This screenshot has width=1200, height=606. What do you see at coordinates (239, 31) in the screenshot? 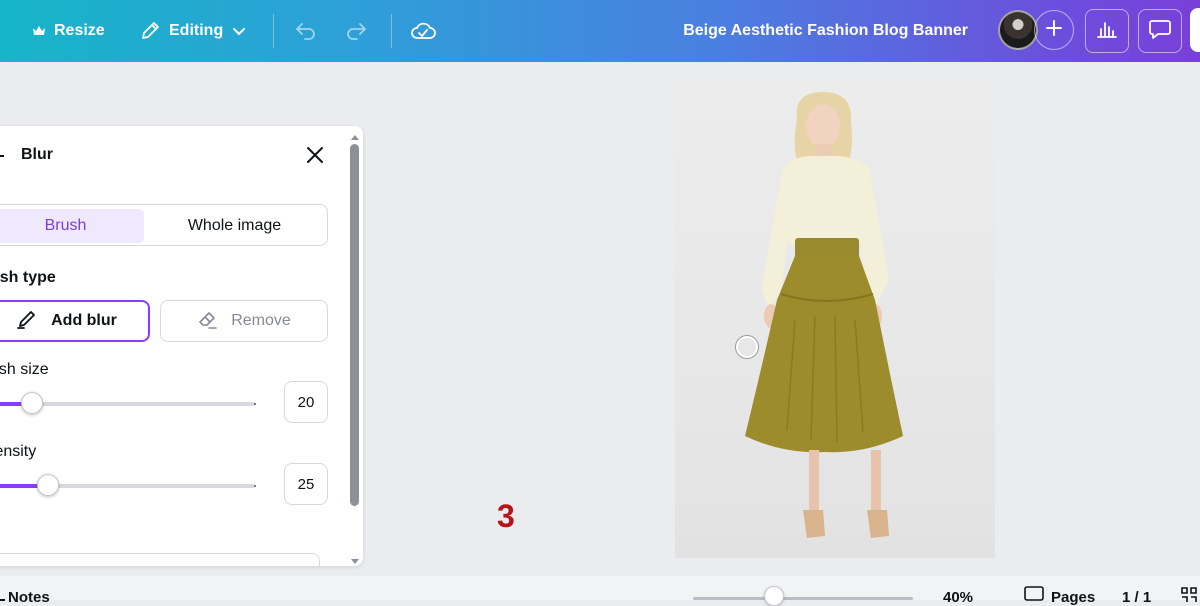
I see `chevron-down-icon` at bounding box center [239, 31].